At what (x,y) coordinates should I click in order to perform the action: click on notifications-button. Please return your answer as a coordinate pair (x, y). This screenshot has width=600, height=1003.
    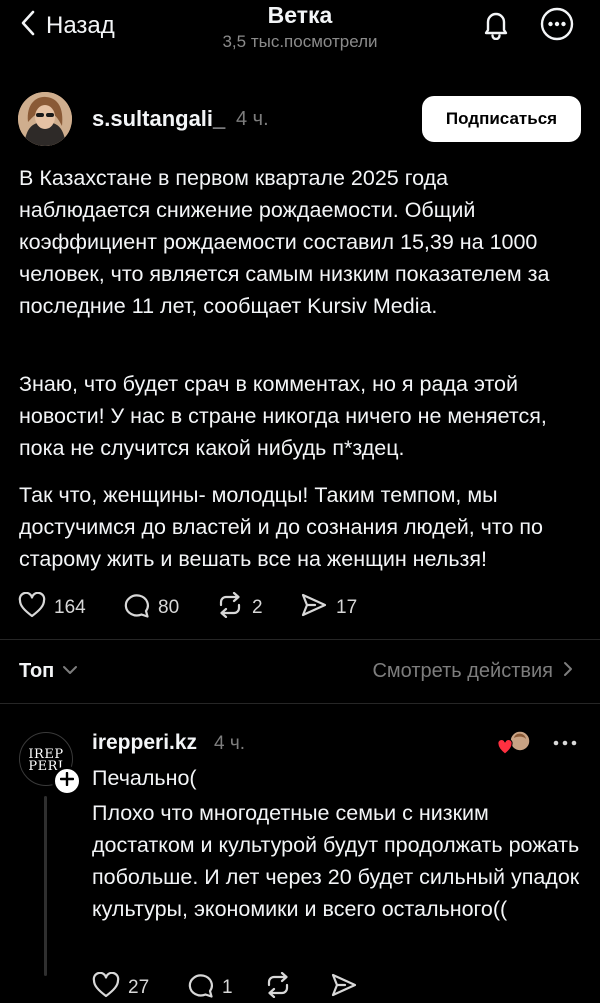
    Looking at the image, I should click on (496, 26).